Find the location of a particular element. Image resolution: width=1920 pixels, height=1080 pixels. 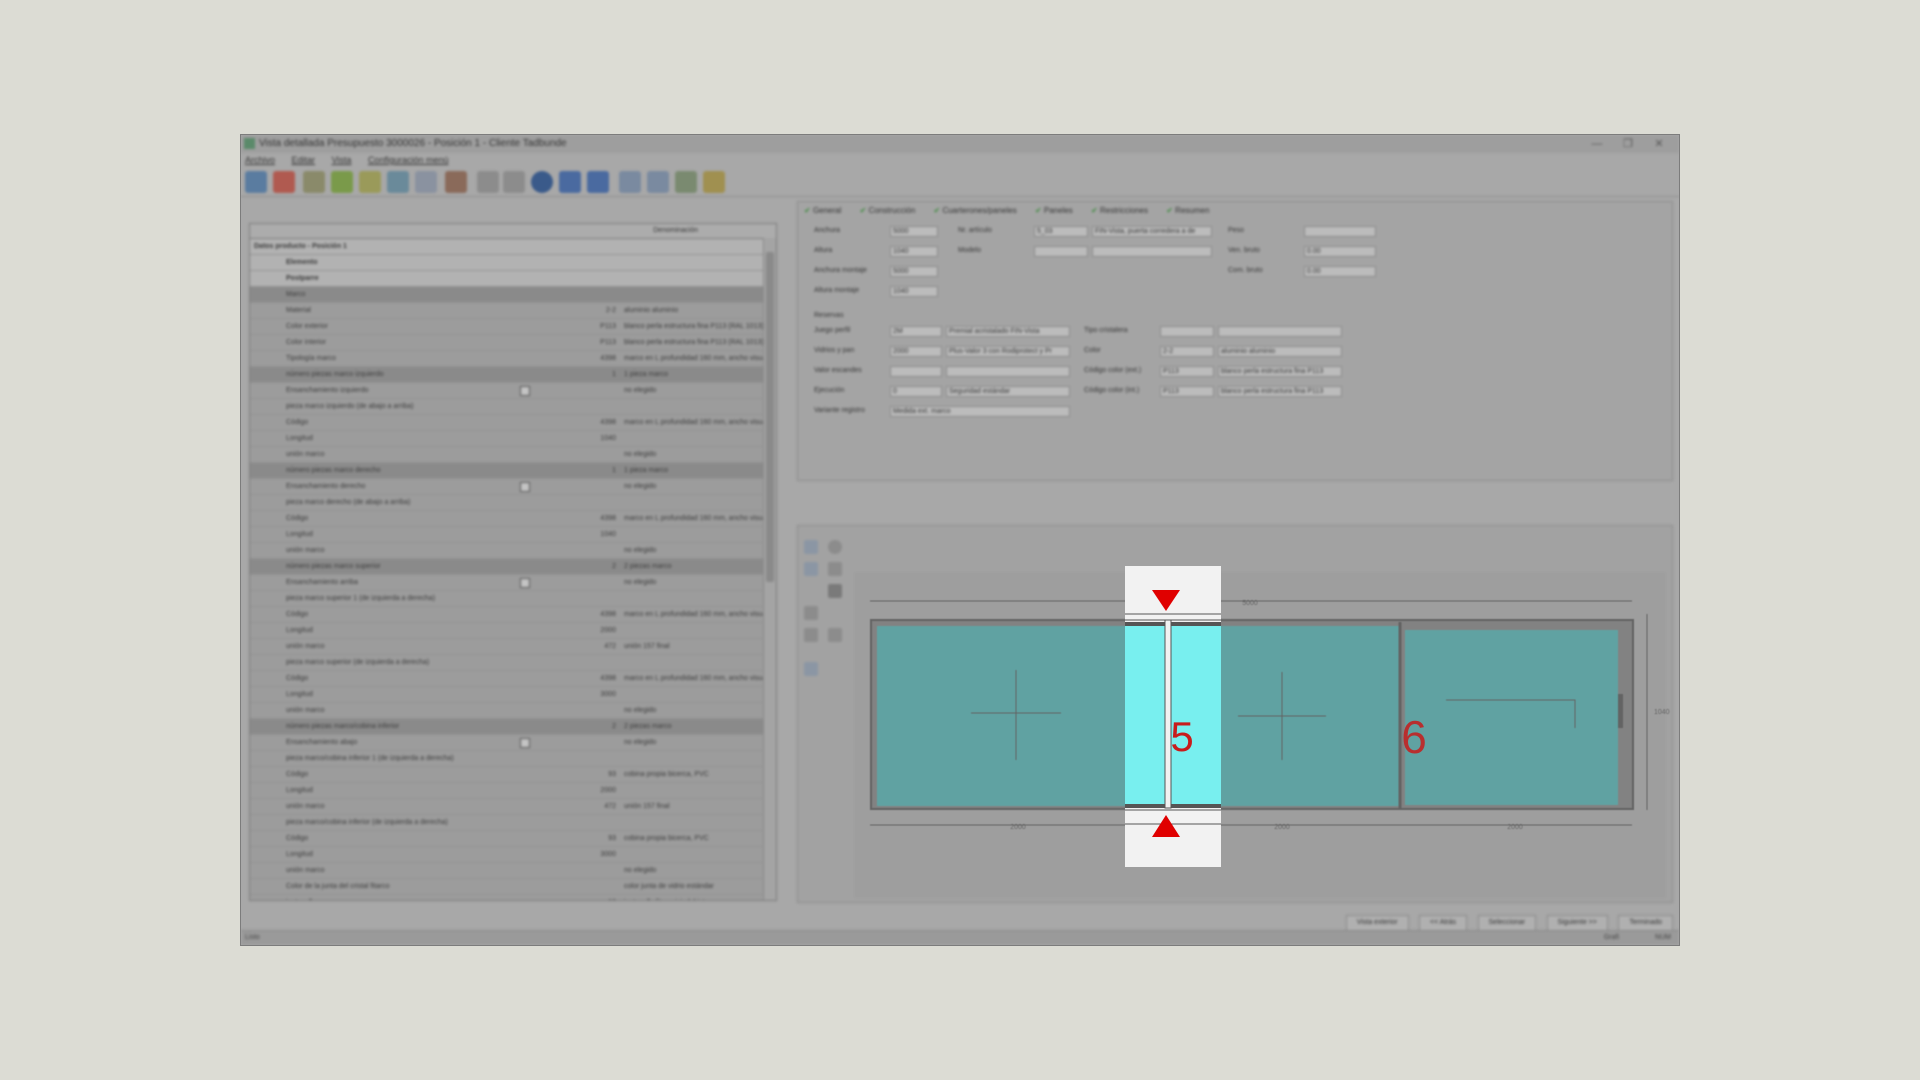

grid-row: Ensanchamiento derecho no elegido is located at coordinates (513, 487).